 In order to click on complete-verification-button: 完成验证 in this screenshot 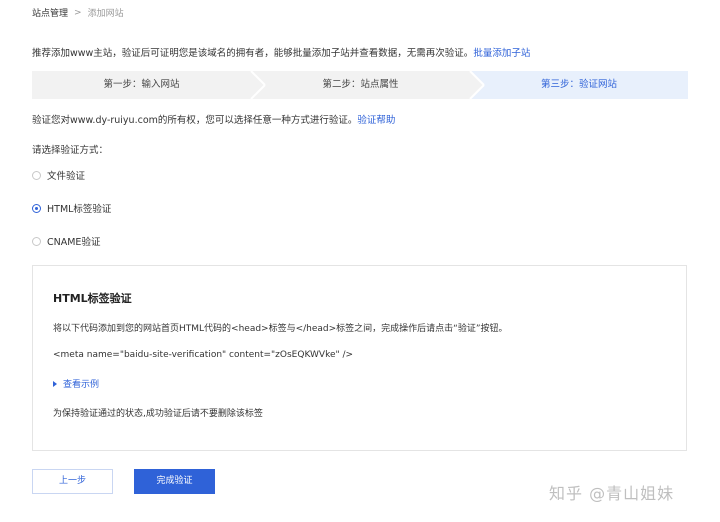, I will do `click(174, 481)`.